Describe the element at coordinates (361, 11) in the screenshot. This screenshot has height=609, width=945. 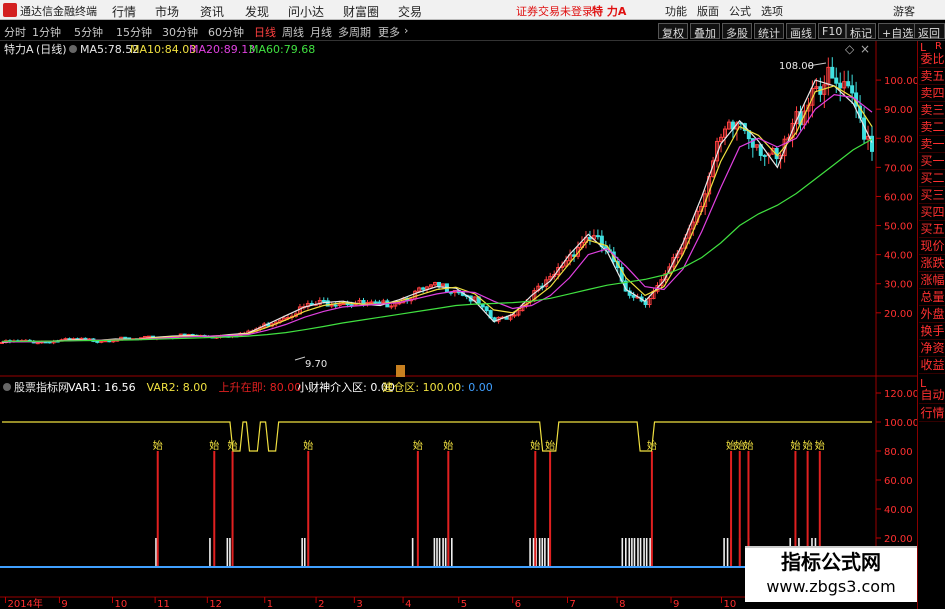
I see `menu-caifuquan: 财富圈` at that location.